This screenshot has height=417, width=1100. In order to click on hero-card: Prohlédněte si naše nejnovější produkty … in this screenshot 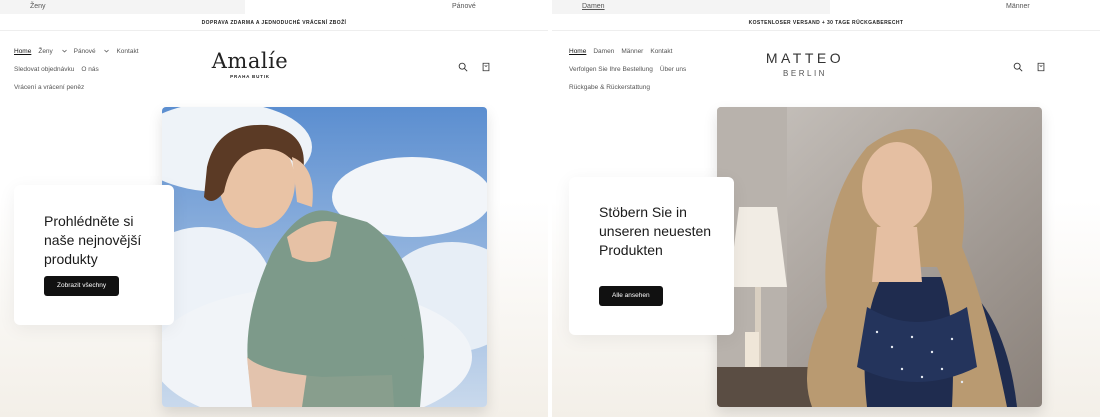, I will do `click(94, 255)`.